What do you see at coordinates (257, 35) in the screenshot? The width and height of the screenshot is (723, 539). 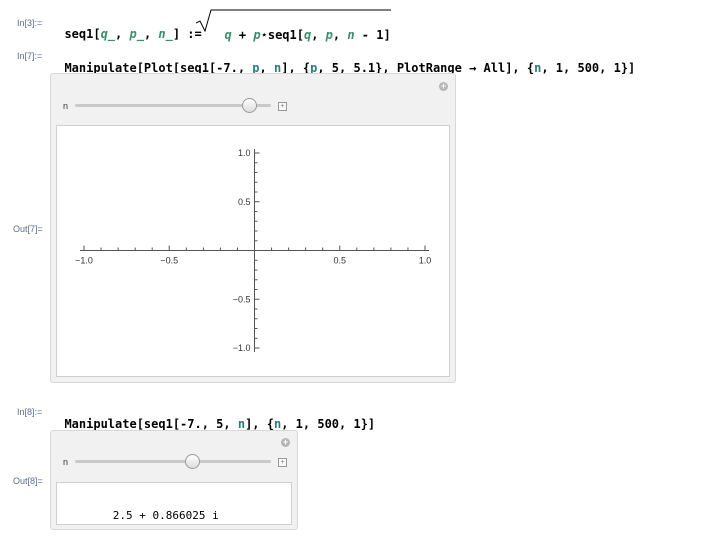 I see `radicand-p: p` at bounding box center [257, 35].